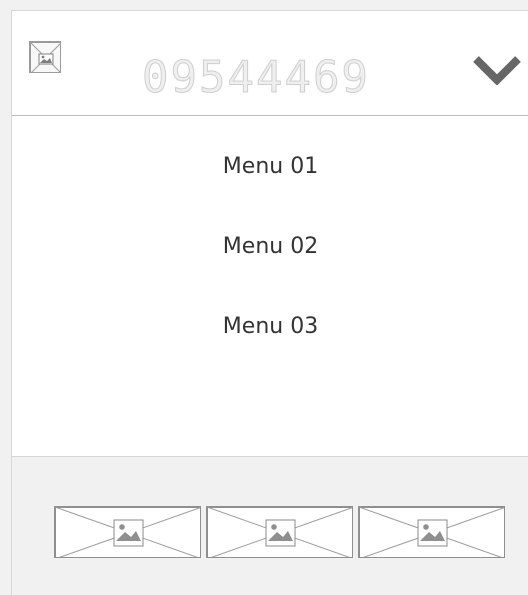 This screenshot has width=528, height=595. I want to click on thumbnail-row, so click(279, 532).